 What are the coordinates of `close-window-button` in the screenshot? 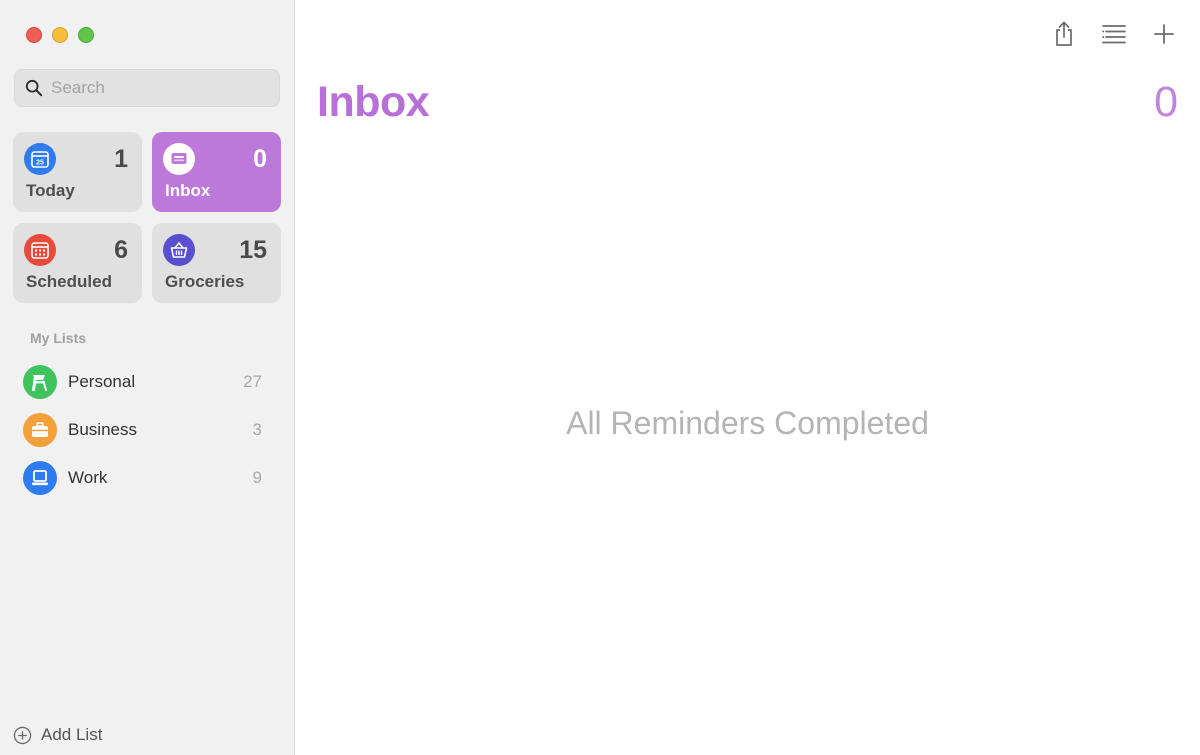 It's located at (34, 35).